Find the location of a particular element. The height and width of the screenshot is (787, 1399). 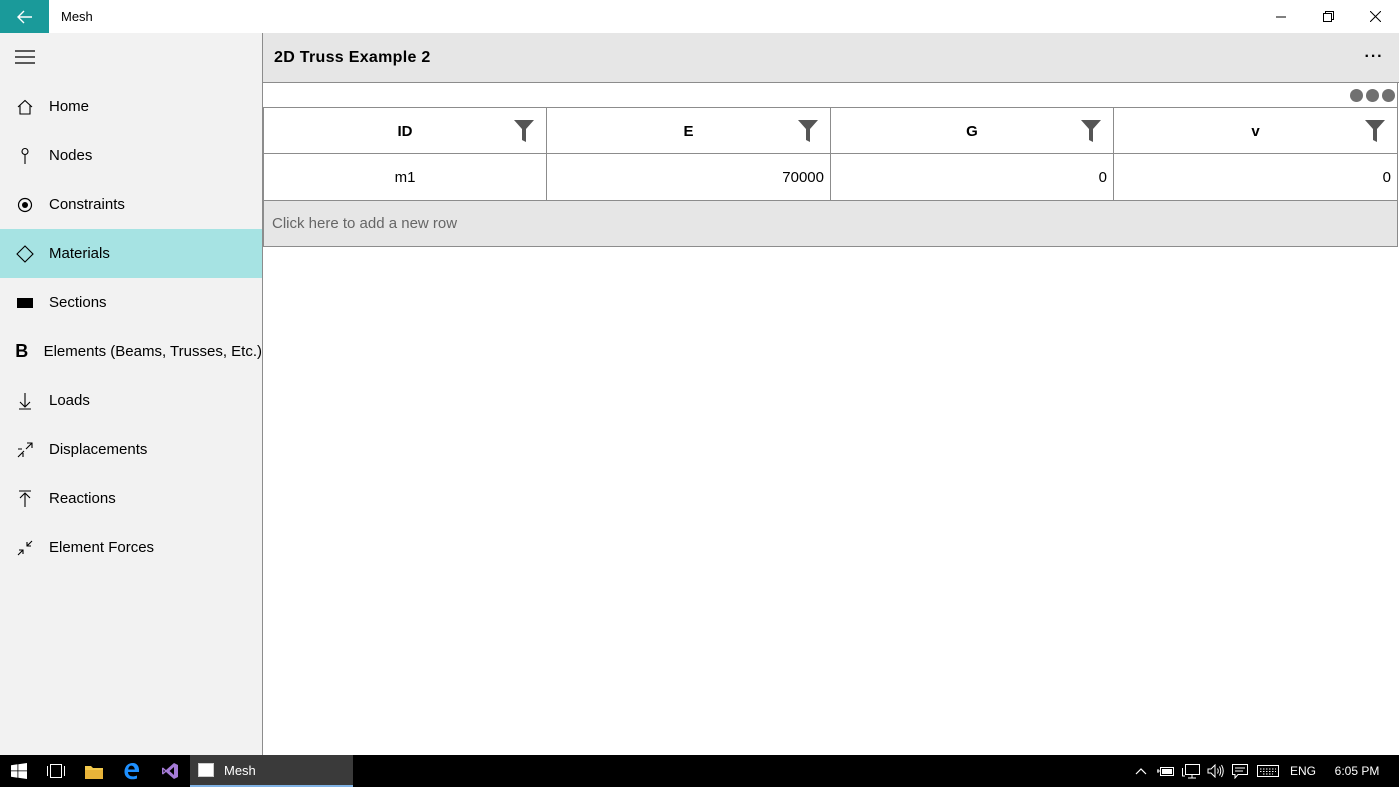

network-button is located at coordinates (1191, 771).